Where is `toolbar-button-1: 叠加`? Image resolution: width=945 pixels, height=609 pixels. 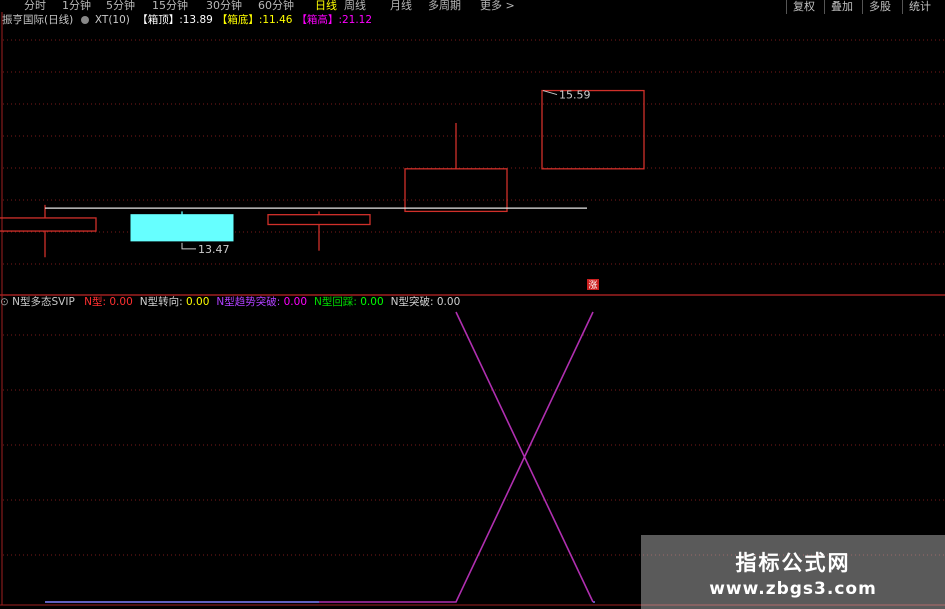
toolbar-button-1: 叠加 is located at coordinates (838, 7).